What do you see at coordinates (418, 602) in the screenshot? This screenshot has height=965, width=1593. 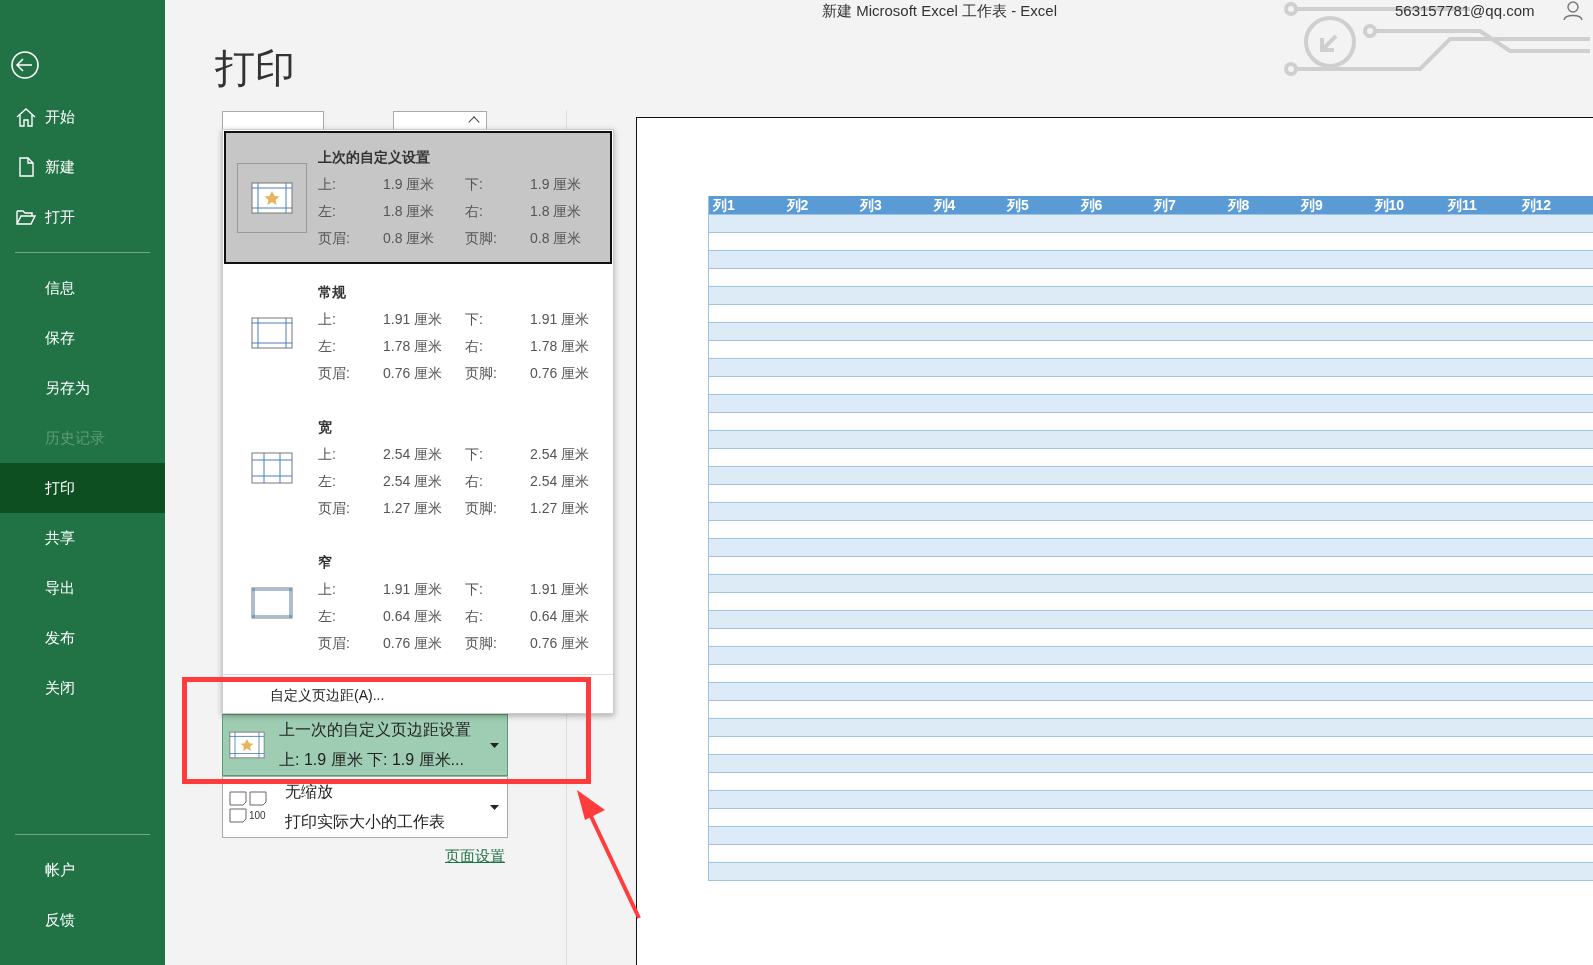 I see `margin-option: 窄 上: 1.91 厘米 下: 1.91 厘米 左: 0.64 厘米 右: 0.64 厘米 页眉: 0.76 厘米 页脚: 0.76 厘米` at bounding box center [418, 602].